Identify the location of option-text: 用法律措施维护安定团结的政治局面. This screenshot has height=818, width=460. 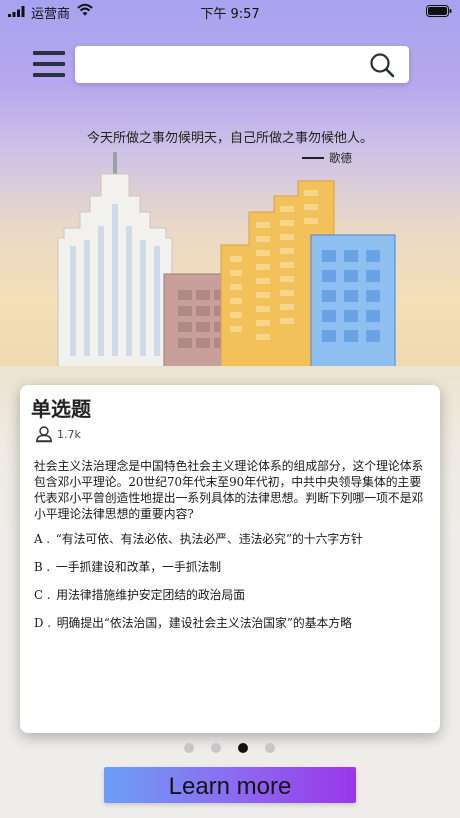
(151, 595).